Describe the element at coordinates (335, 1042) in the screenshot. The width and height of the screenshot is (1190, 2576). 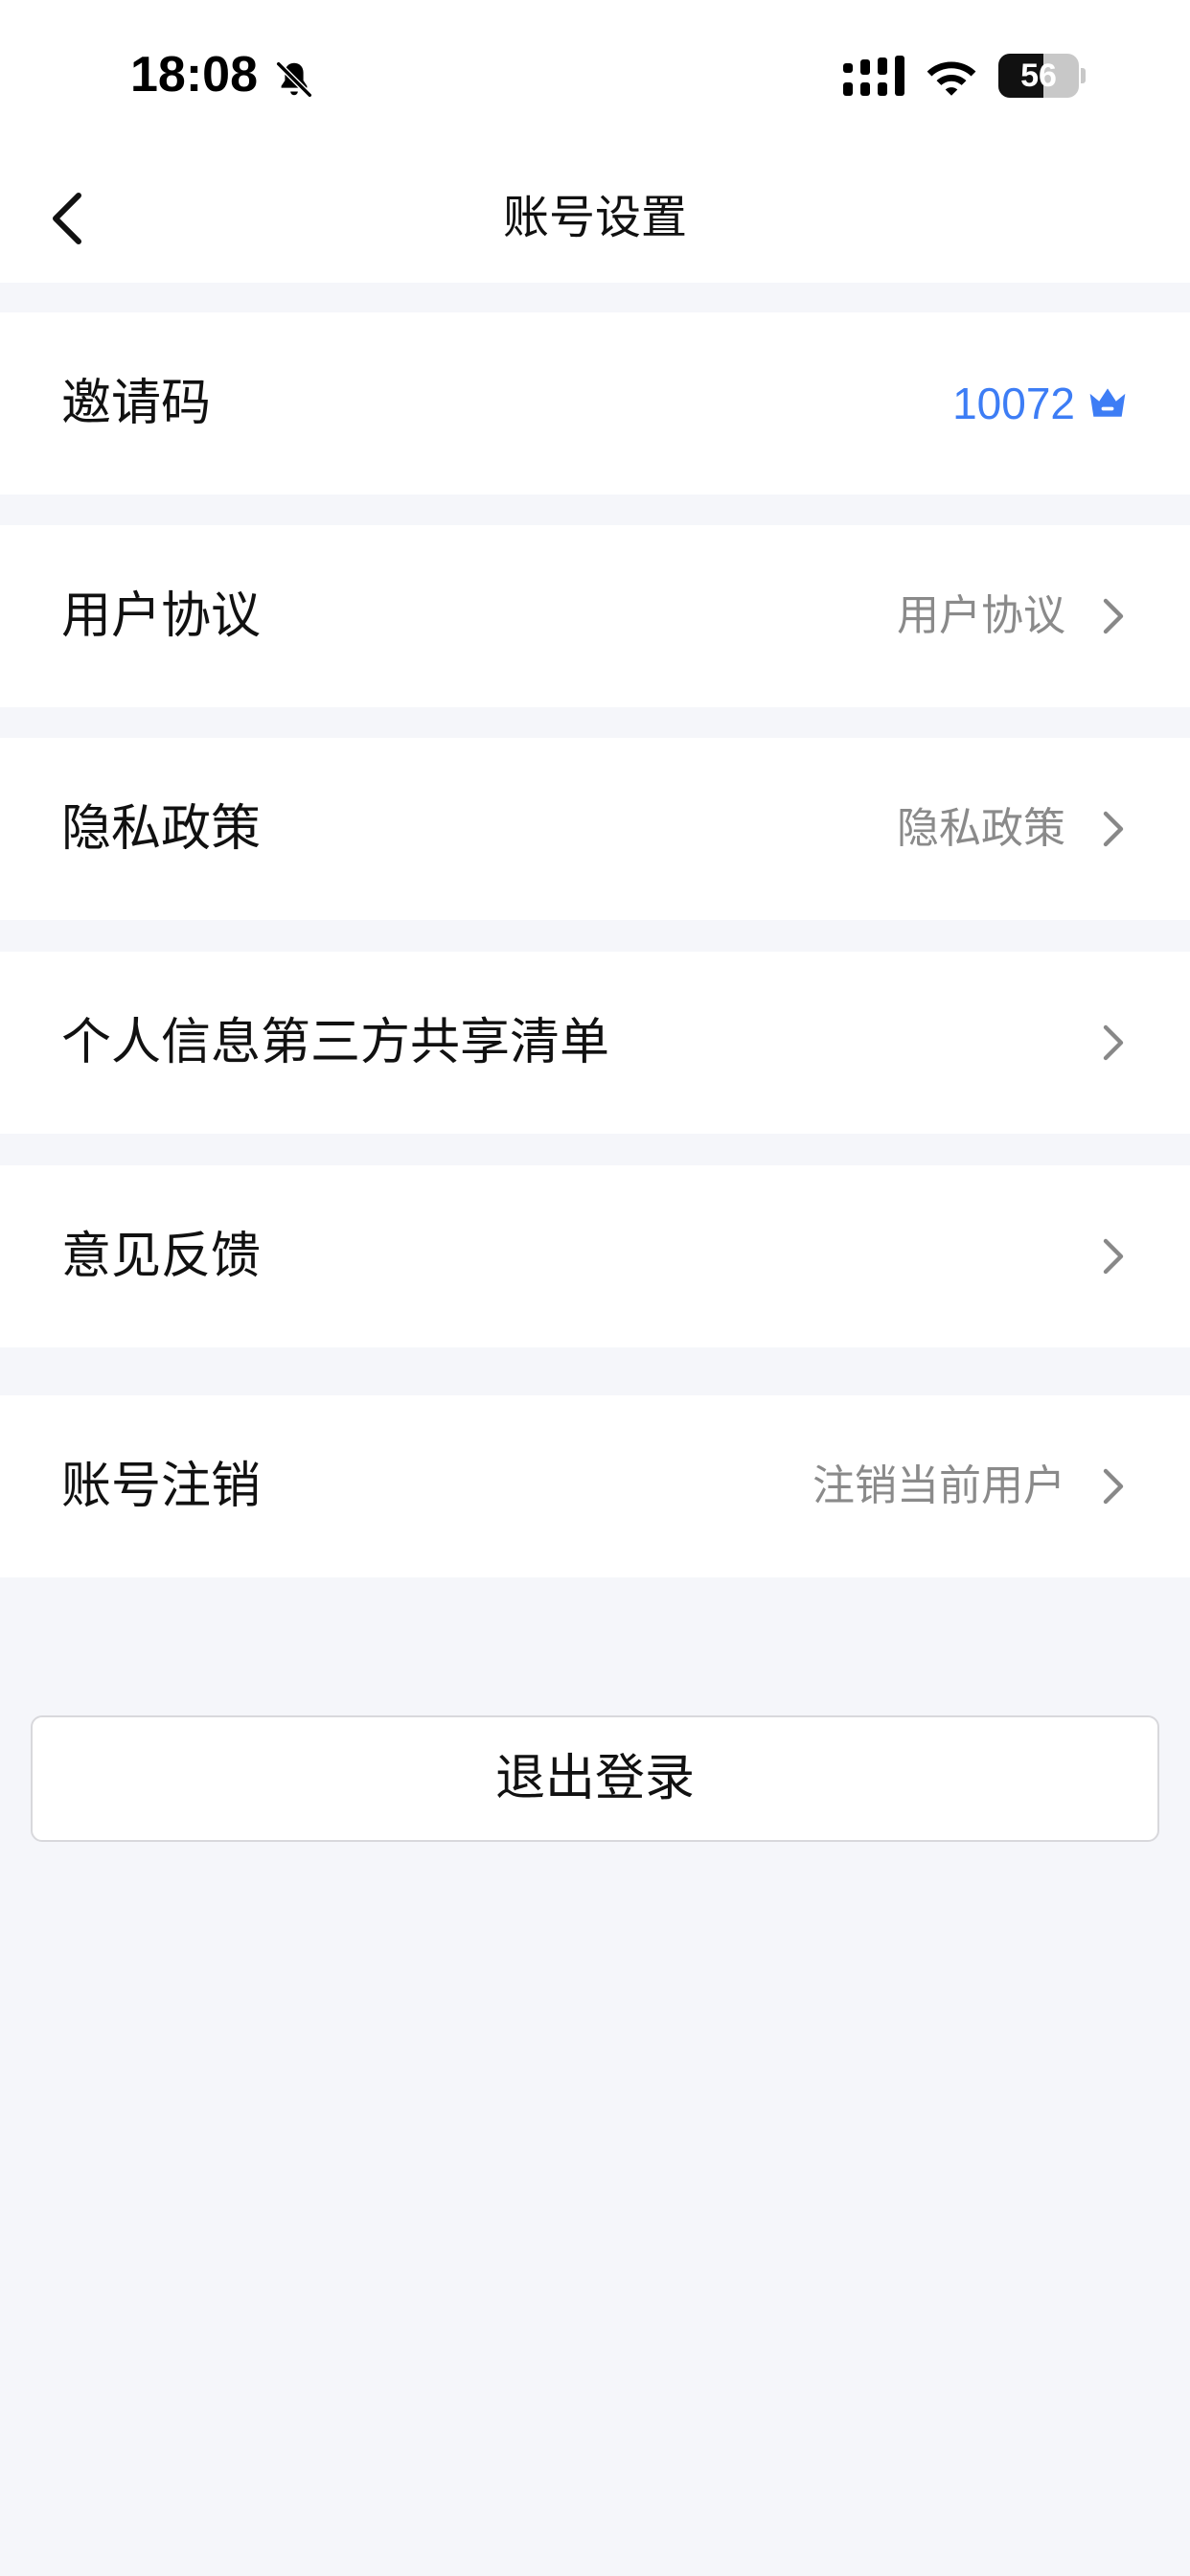
I see `third-party-sharing-label: 个人信息第三方共享清单` at that location.